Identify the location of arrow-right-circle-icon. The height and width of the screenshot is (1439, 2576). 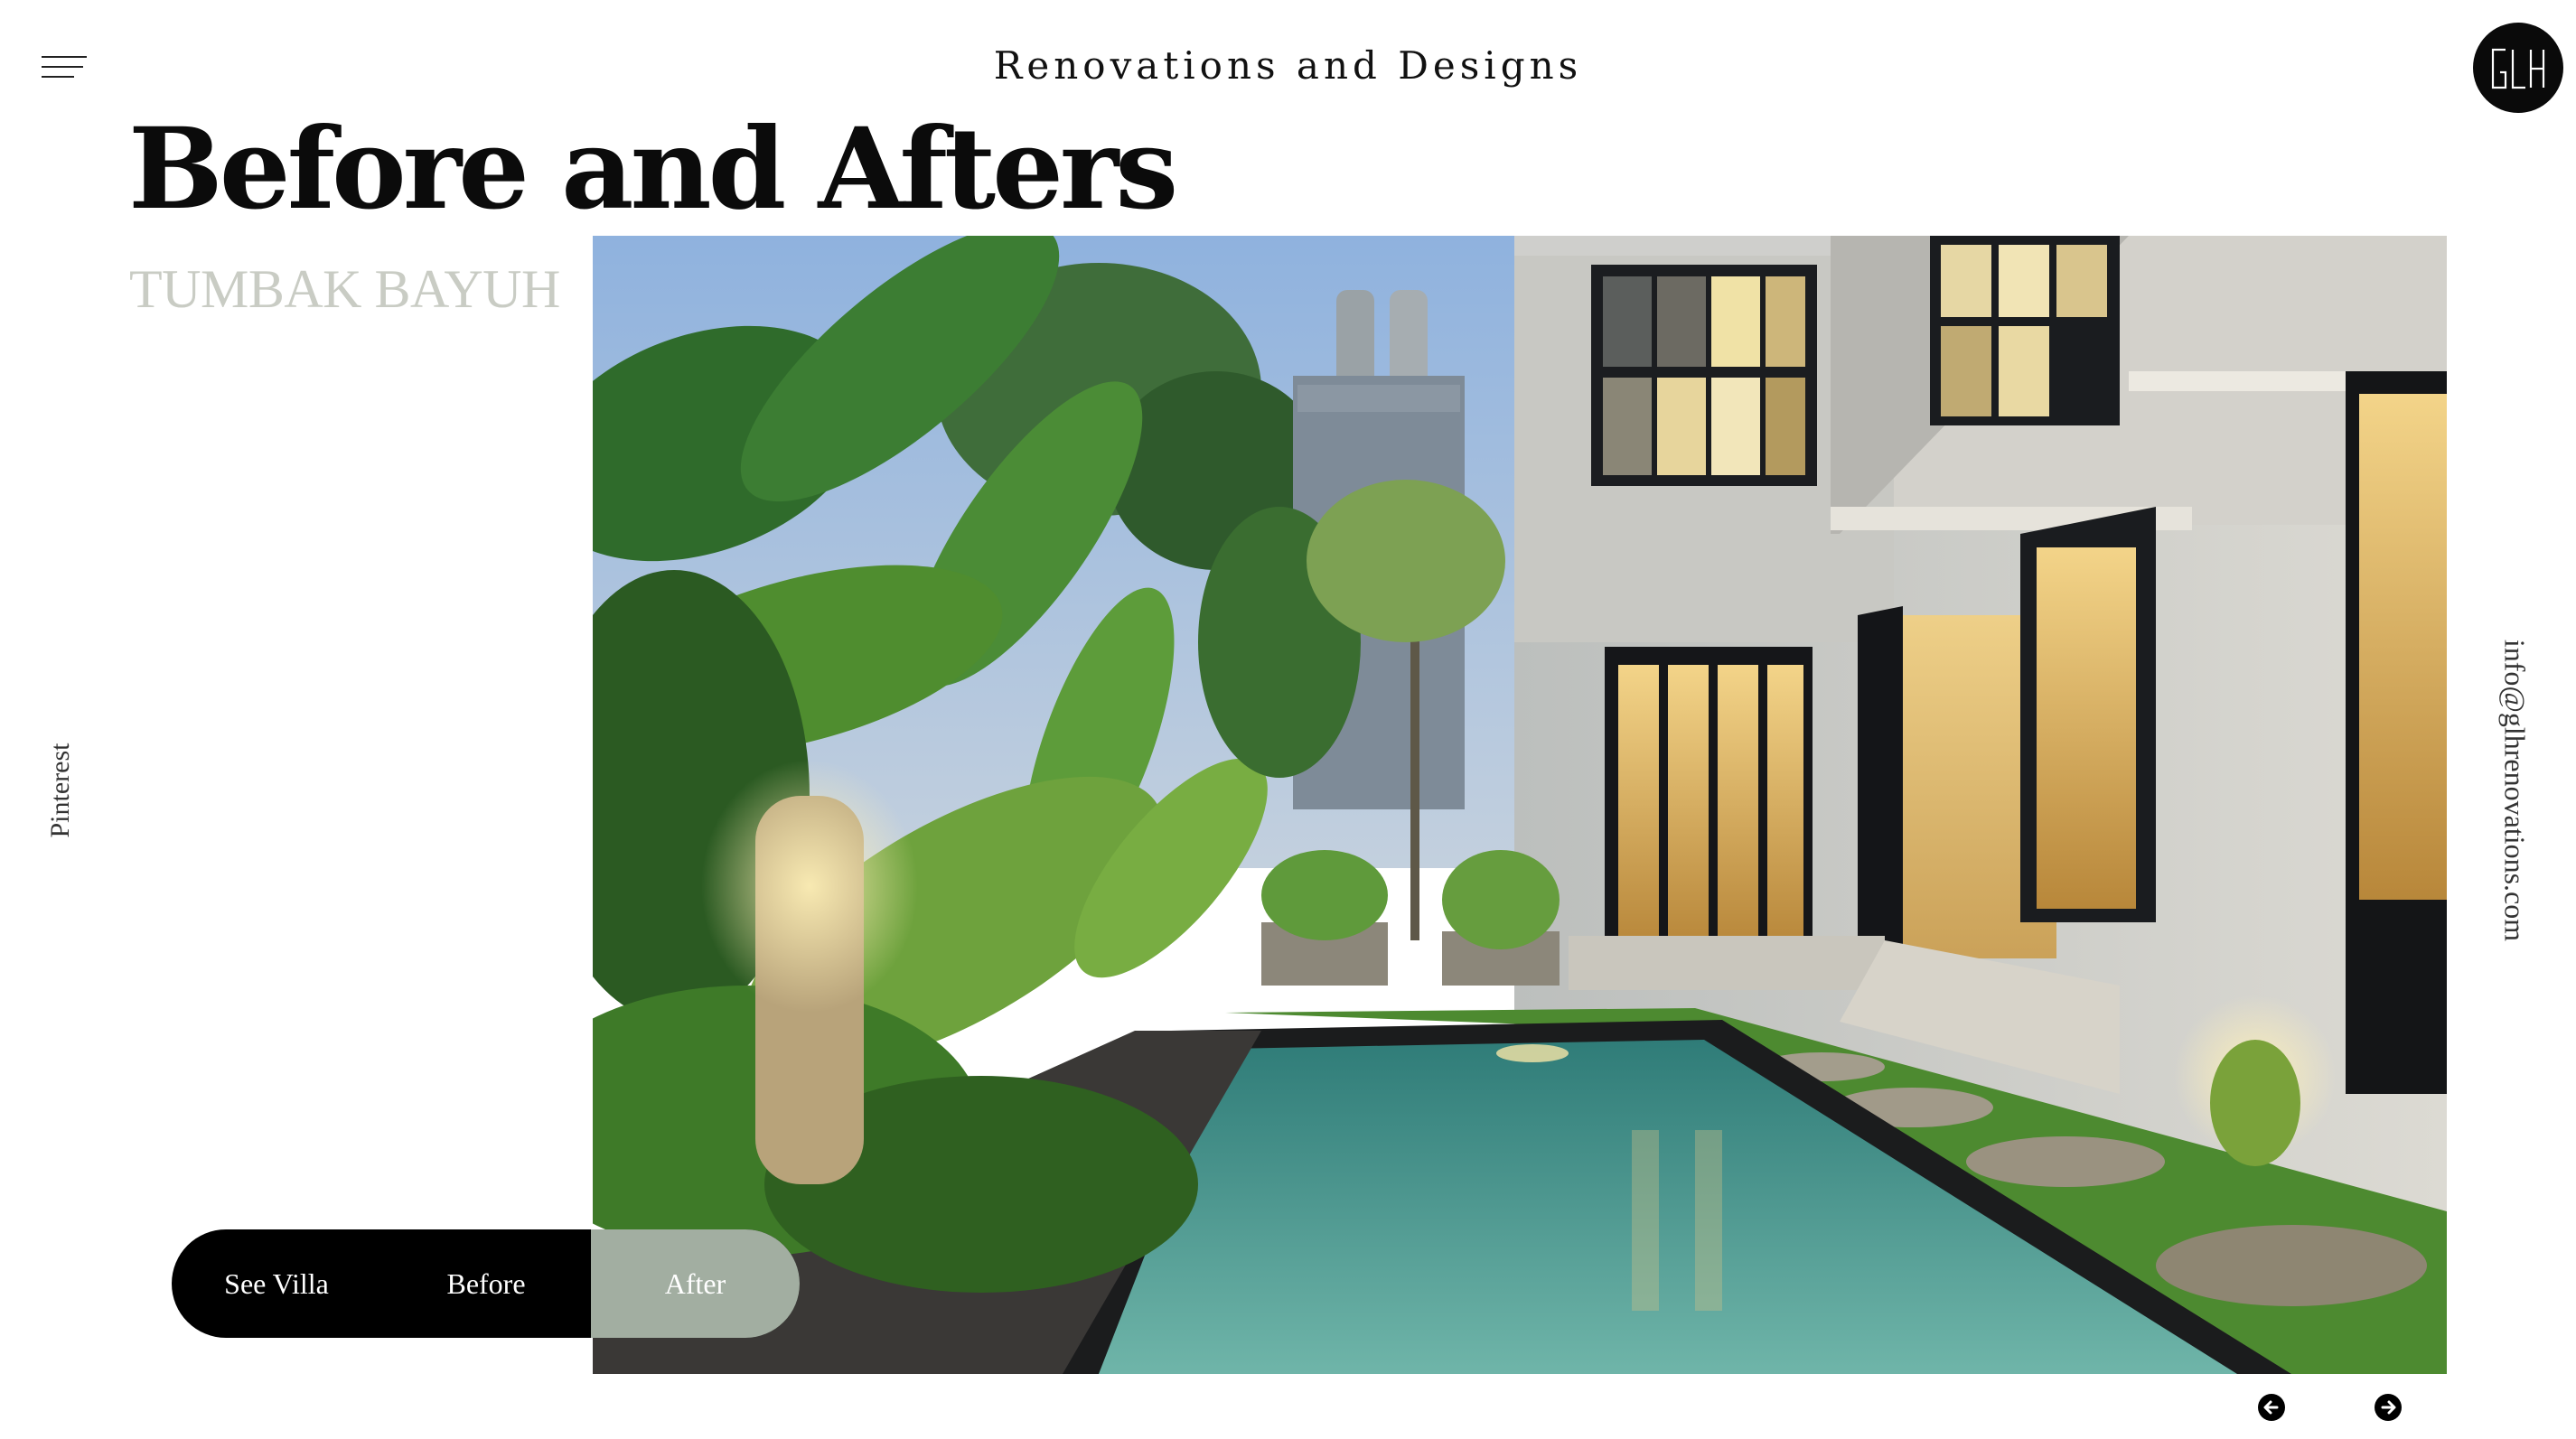
(2388, 1407).